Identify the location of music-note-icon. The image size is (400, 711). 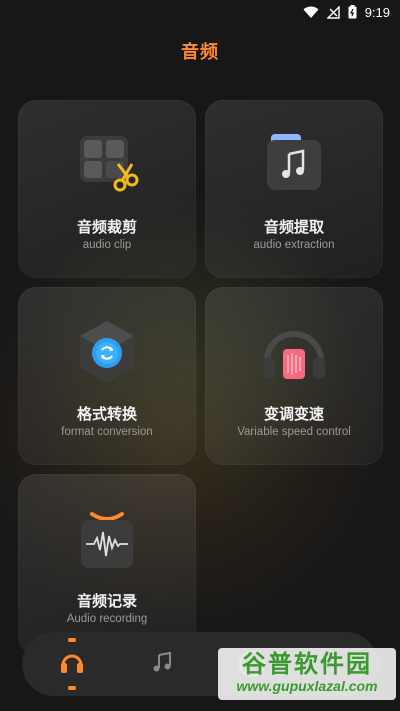
(162, 664).